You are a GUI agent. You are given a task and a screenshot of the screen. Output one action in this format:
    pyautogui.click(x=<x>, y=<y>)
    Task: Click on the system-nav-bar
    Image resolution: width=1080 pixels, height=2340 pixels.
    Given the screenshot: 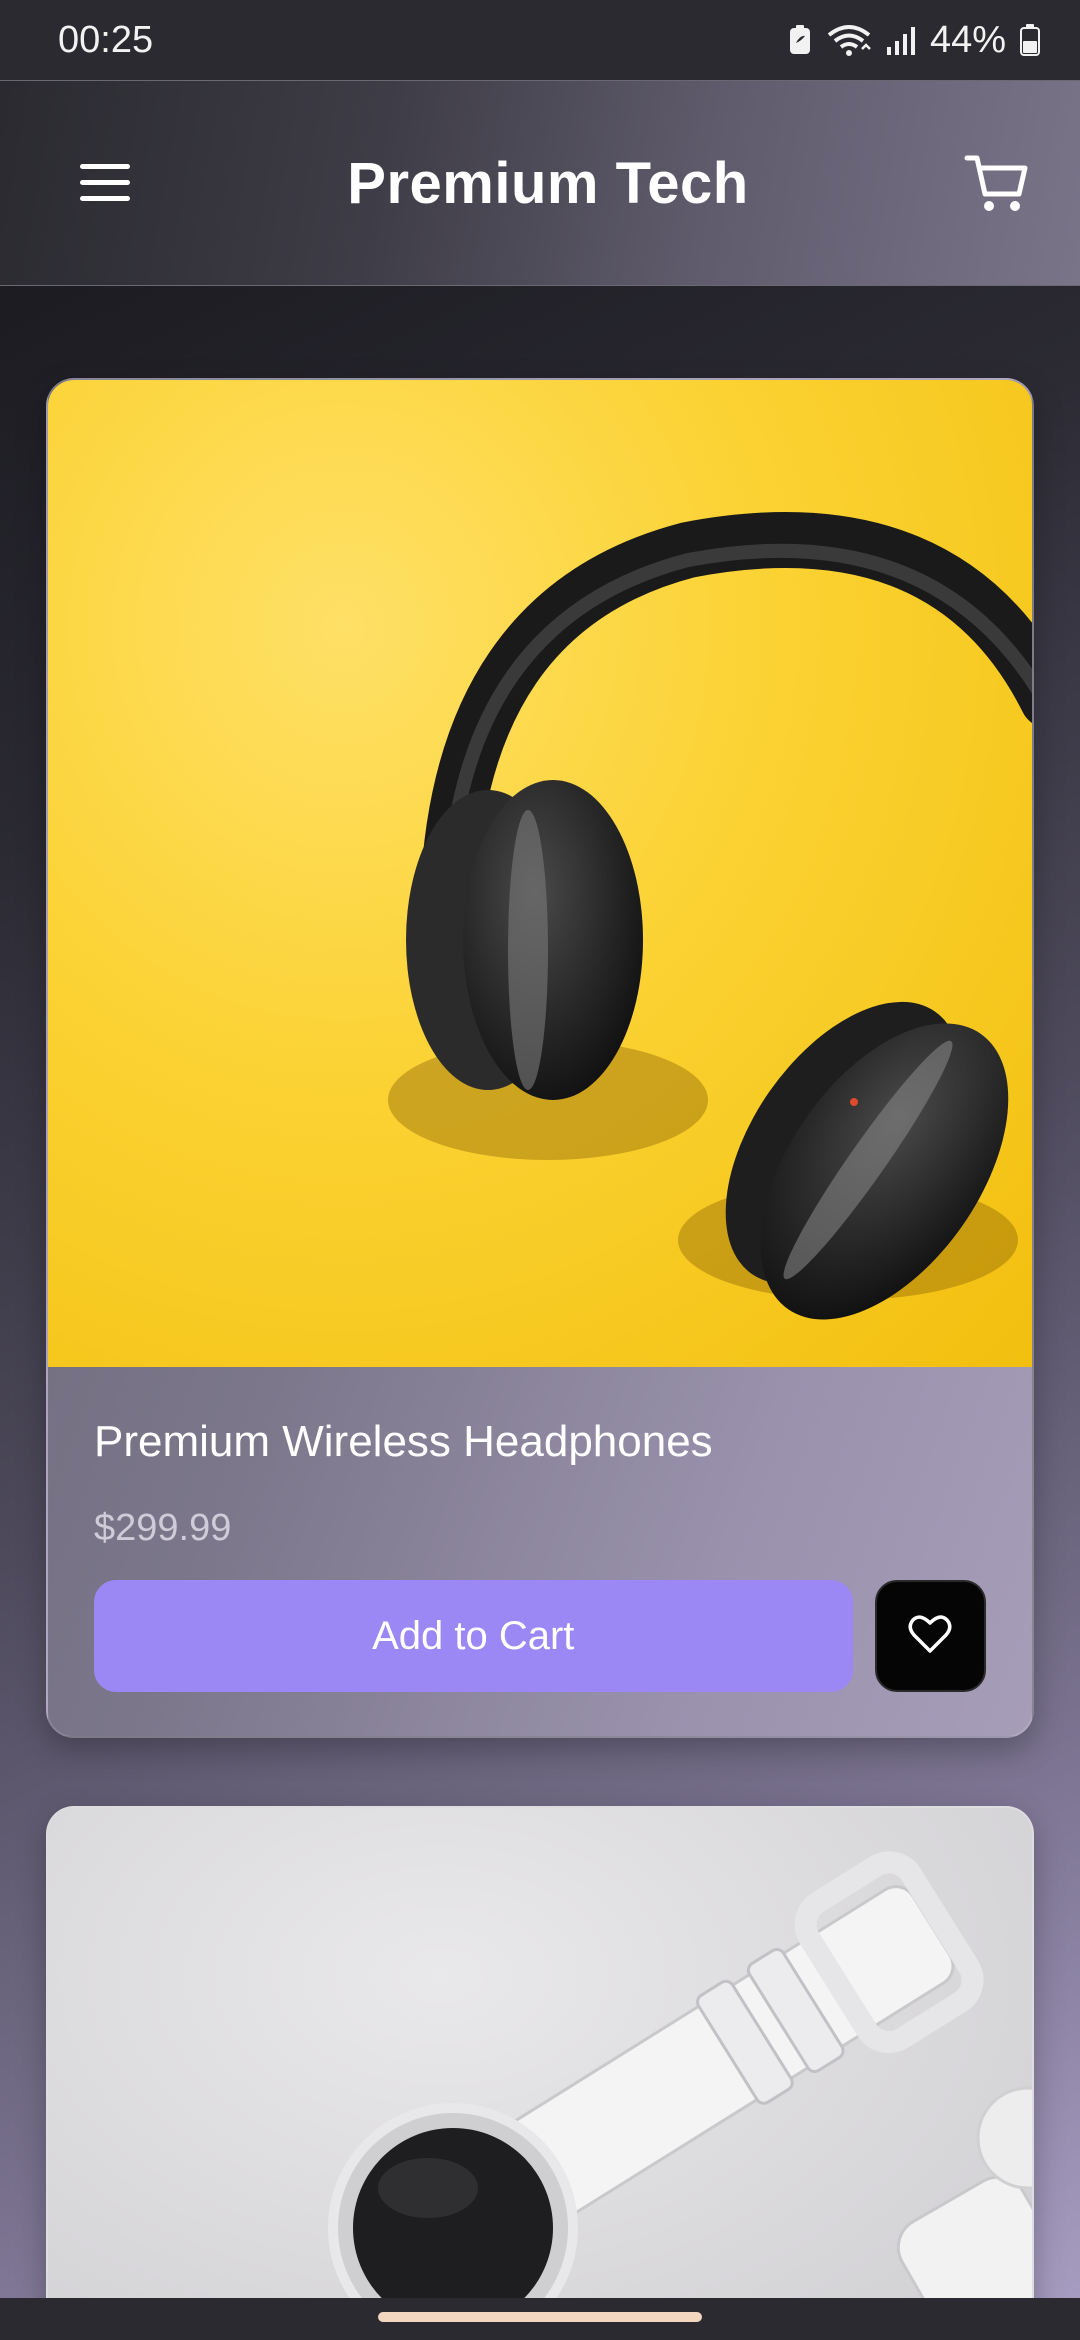 What is the action you would take?
    pyautogui.click(x=540, y=2319)
    